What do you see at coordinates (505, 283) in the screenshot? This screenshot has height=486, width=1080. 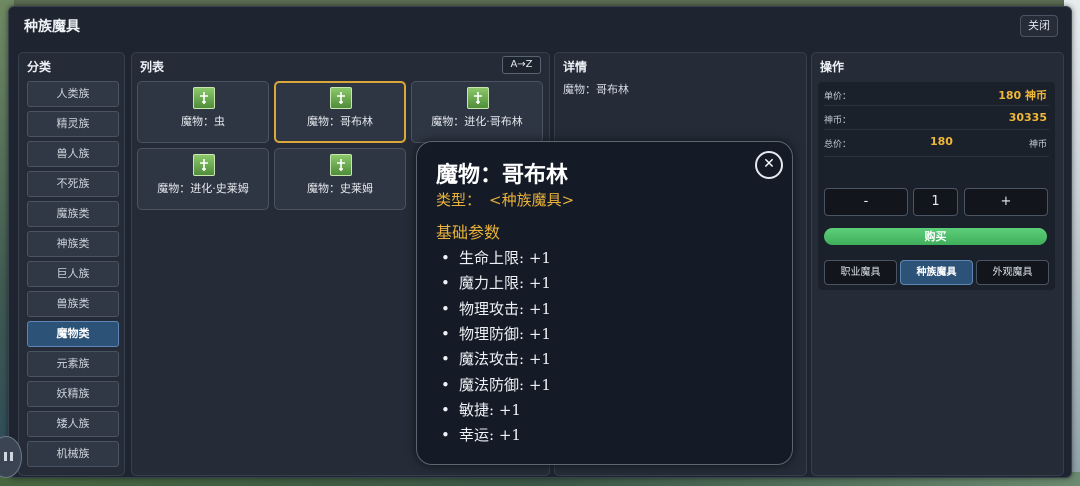 I see `stat-text: 魔力上限: +1` at bounding box center [505, 283].